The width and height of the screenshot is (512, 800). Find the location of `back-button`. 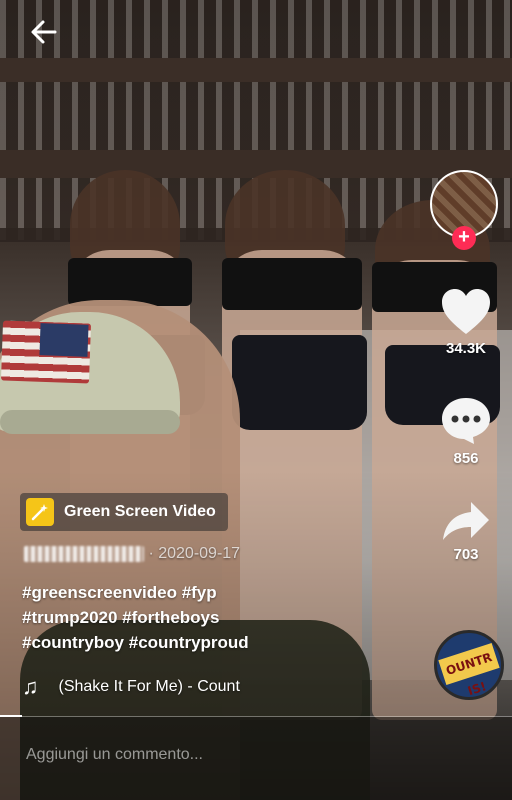

back-button is located at coordinates (44, 32).